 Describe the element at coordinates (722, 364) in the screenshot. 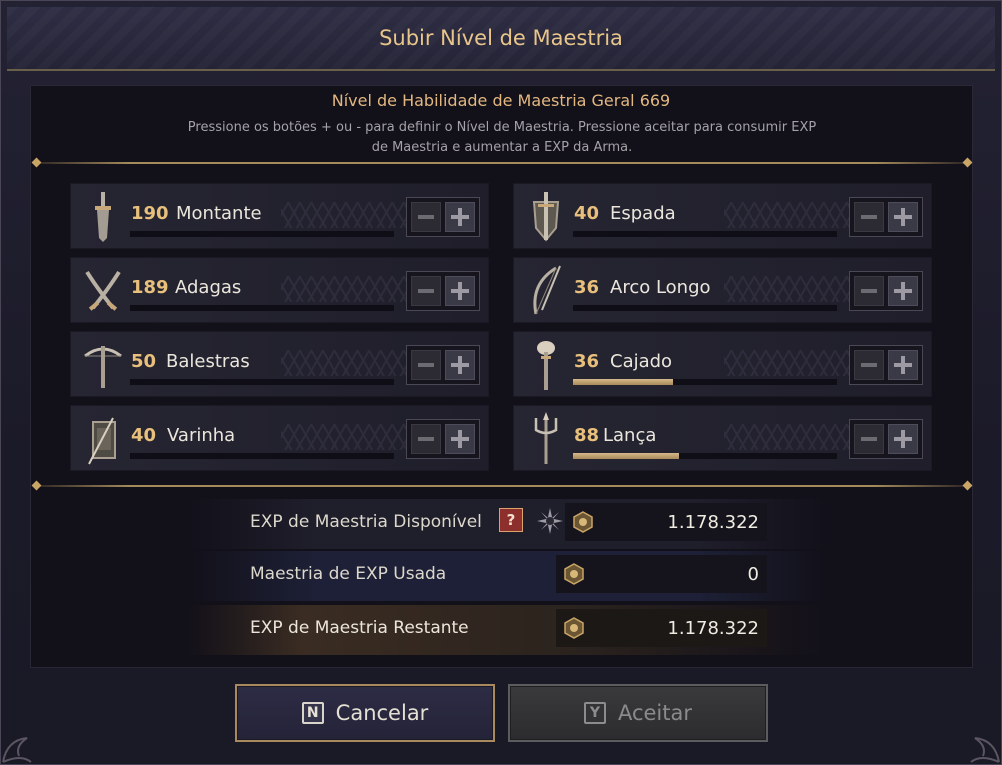

I see `weapon-row-cajado: 36 Cajado` at that location.